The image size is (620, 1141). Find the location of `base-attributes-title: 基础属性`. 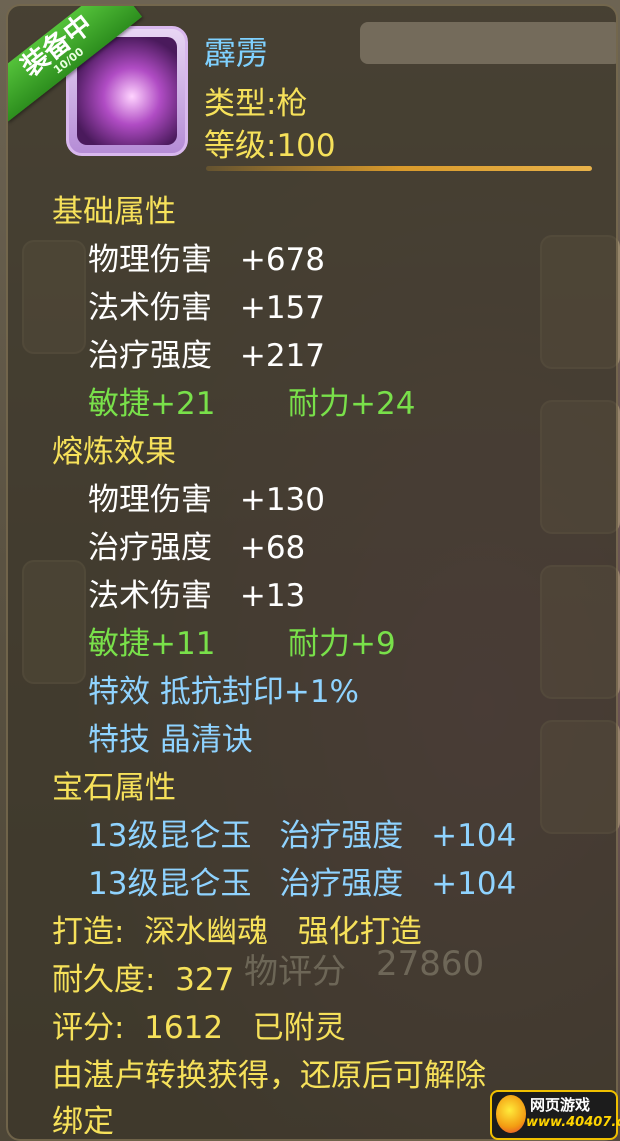

base-attributes-title: 基础属性 is located at coordinates (114, 212).